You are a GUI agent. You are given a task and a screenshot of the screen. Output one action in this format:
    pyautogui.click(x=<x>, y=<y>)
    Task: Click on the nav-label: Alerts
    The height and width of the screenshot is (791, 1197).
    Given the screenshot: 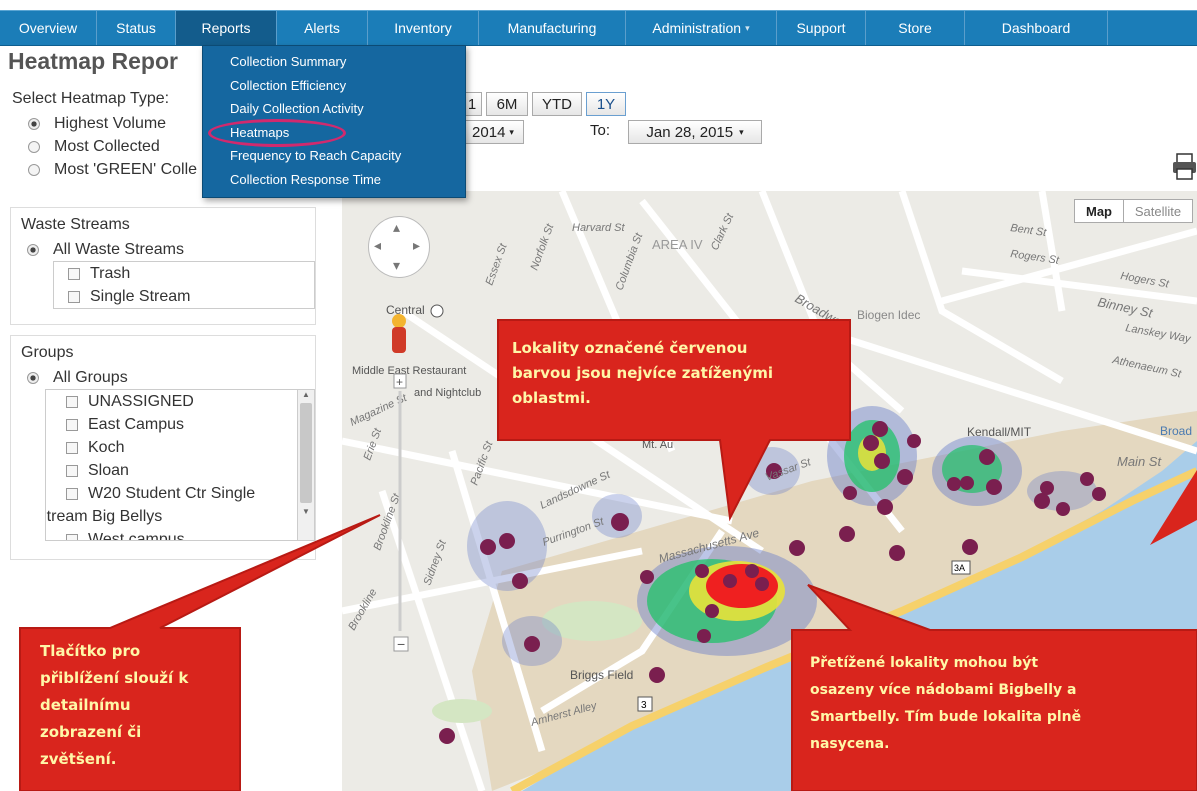 What is the action you would take?
    pyautogui.click(x=322, y=28)
    